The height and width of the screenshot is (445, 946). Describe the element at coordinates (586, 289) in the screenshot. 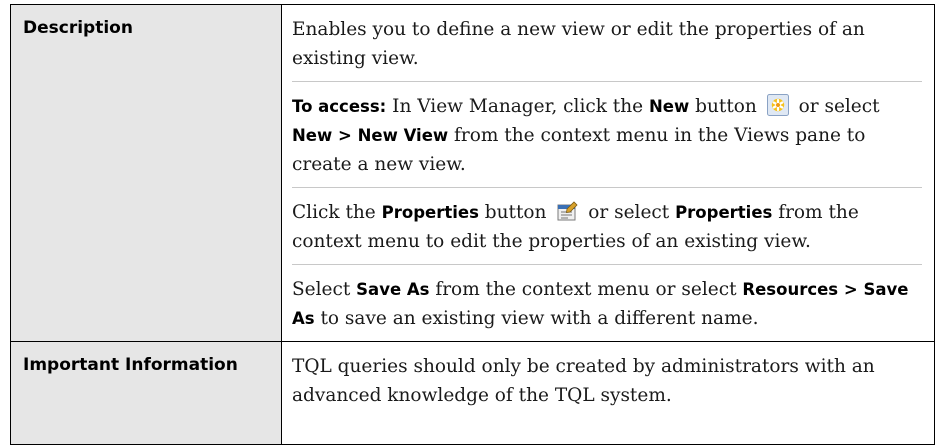

I see `text-fragment: from the context menu or select` at that location.